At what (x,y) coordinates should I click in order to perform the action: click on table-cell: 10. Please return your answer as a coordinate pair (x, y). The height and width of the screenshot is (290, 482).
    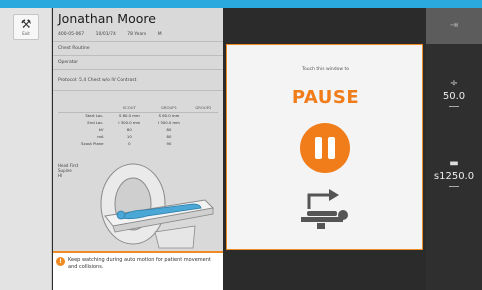
    Looking at the image, I should click on (129, 136).